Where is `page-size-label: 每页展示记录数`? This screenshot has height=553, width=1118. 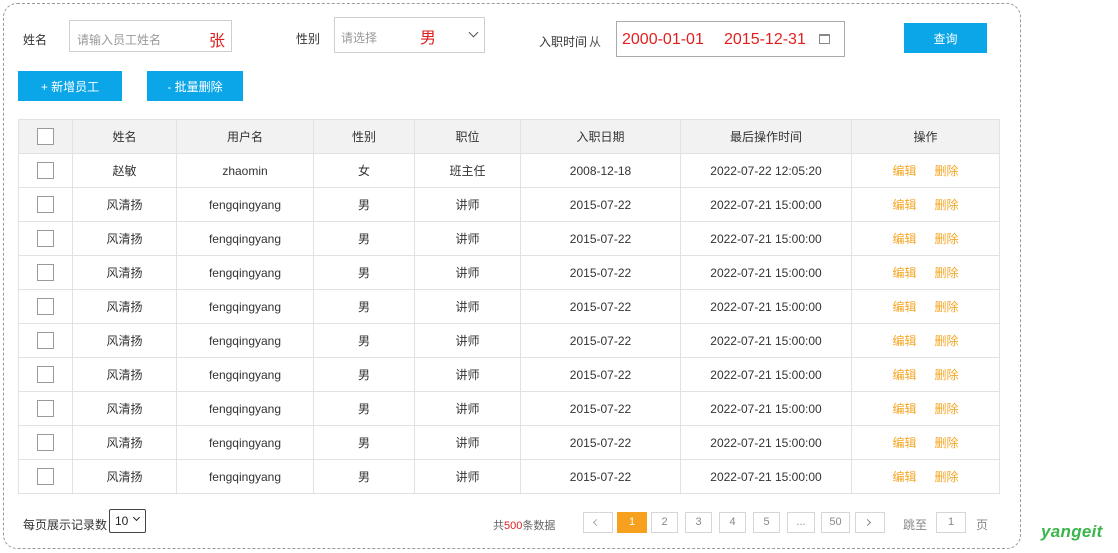 page-size-label: 每页展示记录数 is located at coordinates (65, 525).